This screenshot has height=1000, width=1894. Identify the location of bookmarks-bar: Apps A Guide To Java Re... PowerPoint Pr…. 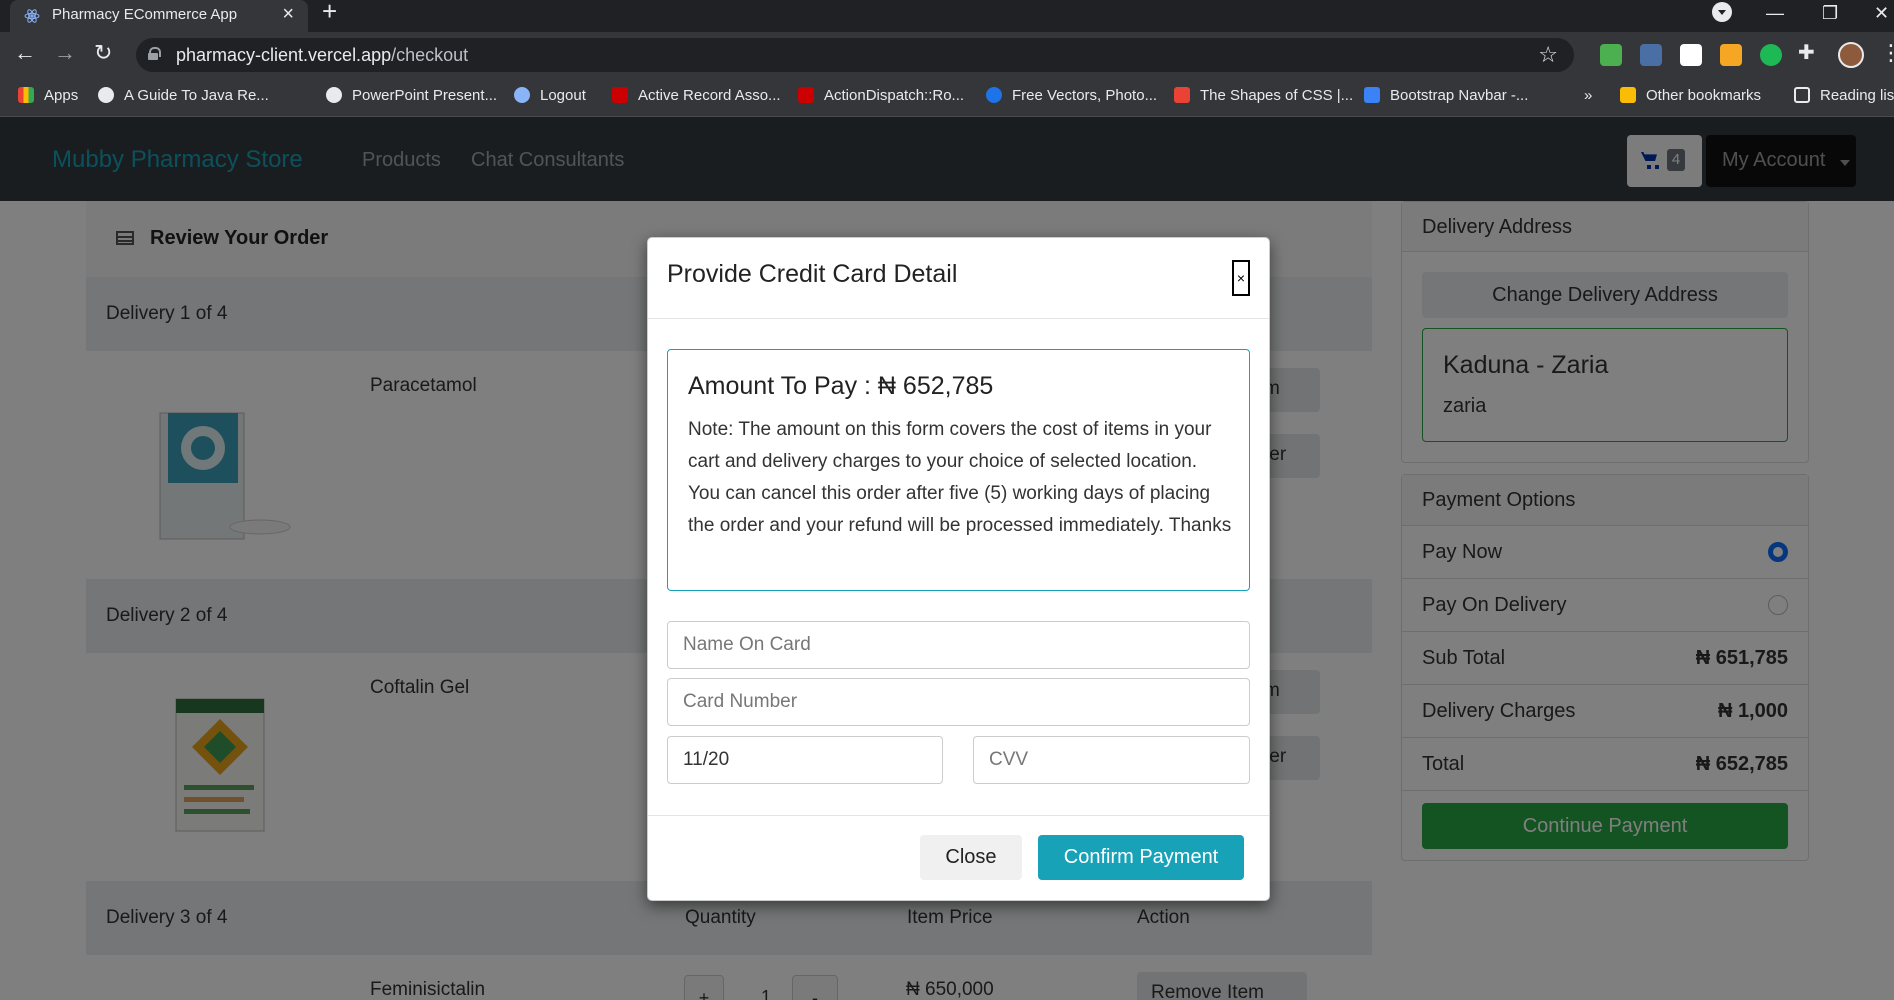
(947, 97).